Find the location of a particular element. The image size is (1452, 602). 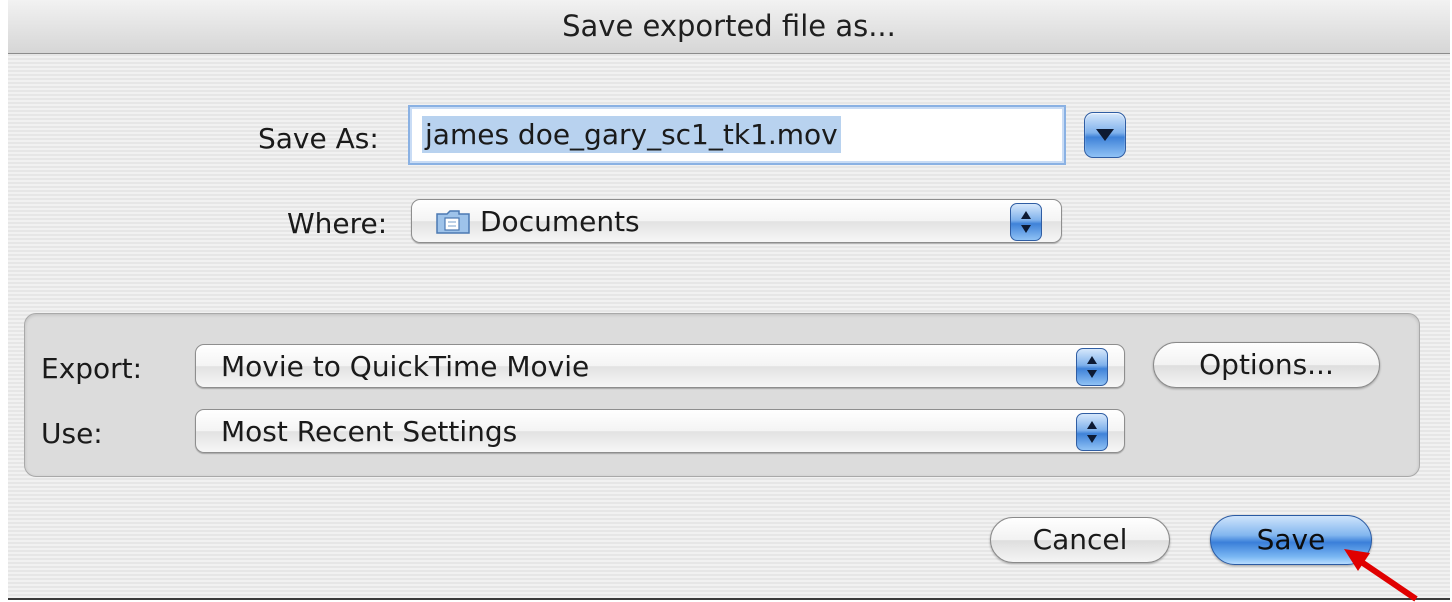

save-as-value: james doe_gary_sc1_tk1.mov is located at coordinates (631, 134).